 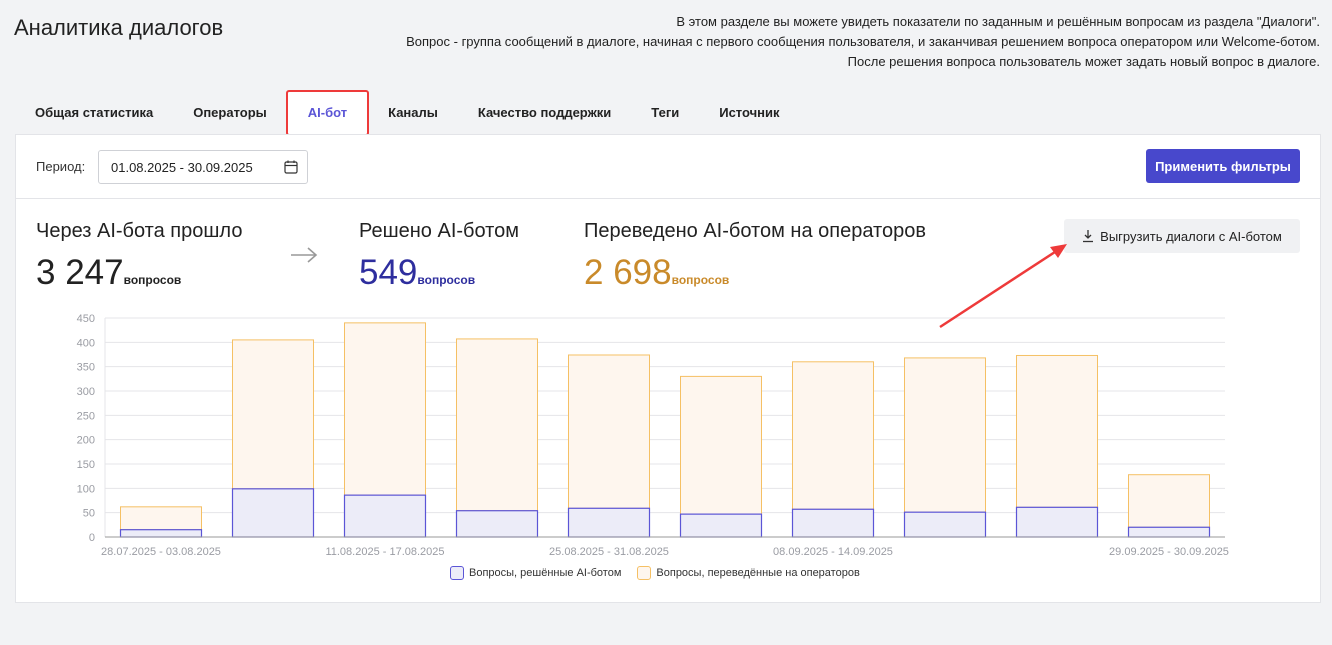 What do you see at coordinates (94, 113) in the screenshot?
I see `tab-general: Общая статистика` at bounding box center [94, 113].